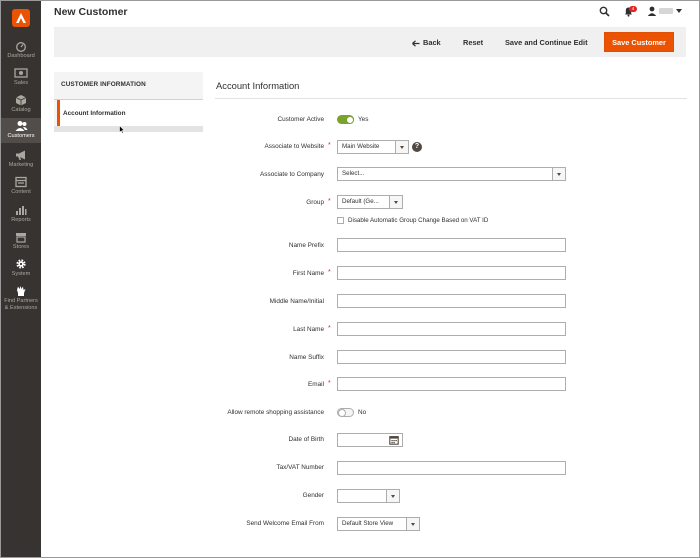 The height and width of the screenshot is (558, 700). I want to click on select-value: Default Store View, so click(368, 523).